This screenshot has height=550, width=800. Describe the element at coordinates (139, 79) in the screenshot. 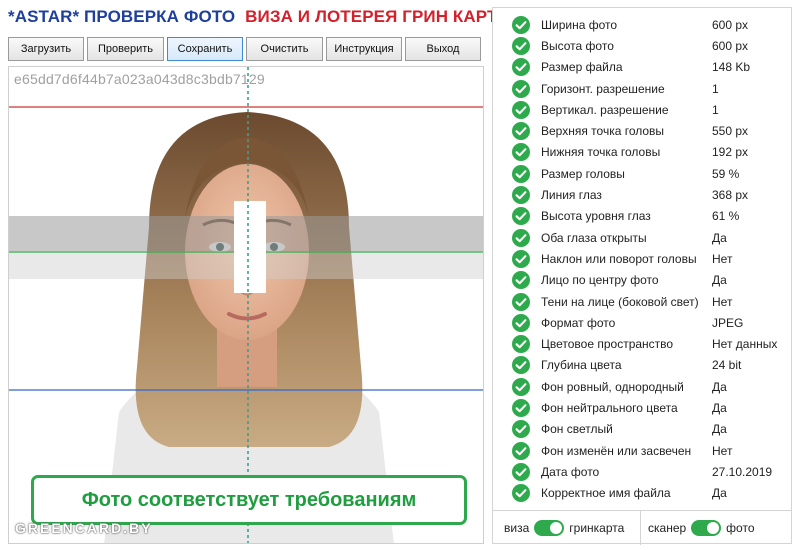

I see `photo-hash: e65dd7d6f44b7a023a043d8c3bdb7129` at that location.